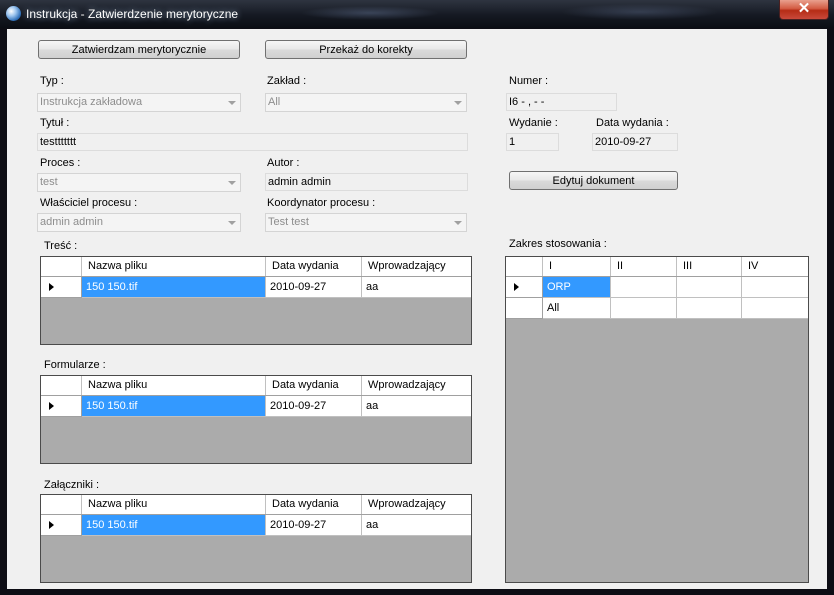  I want to click on data-wydania-field: 2010-09-27, so click(635, 142).